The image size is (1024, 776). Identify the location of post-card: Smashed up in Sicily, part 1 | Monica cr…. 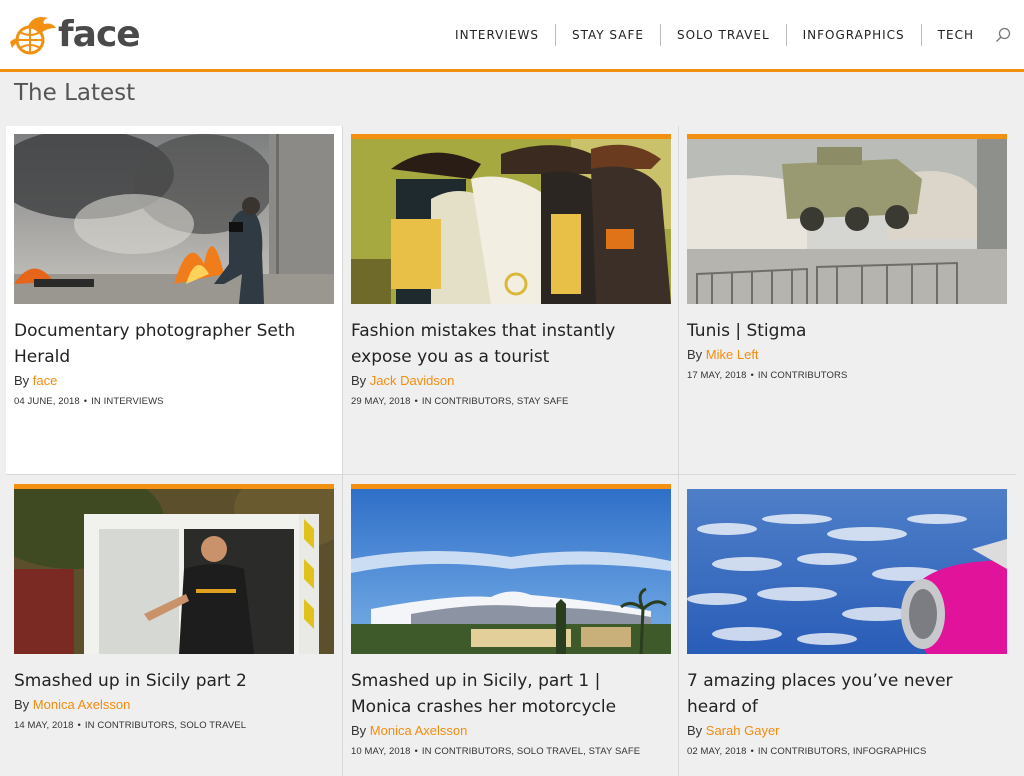
(511, 626).